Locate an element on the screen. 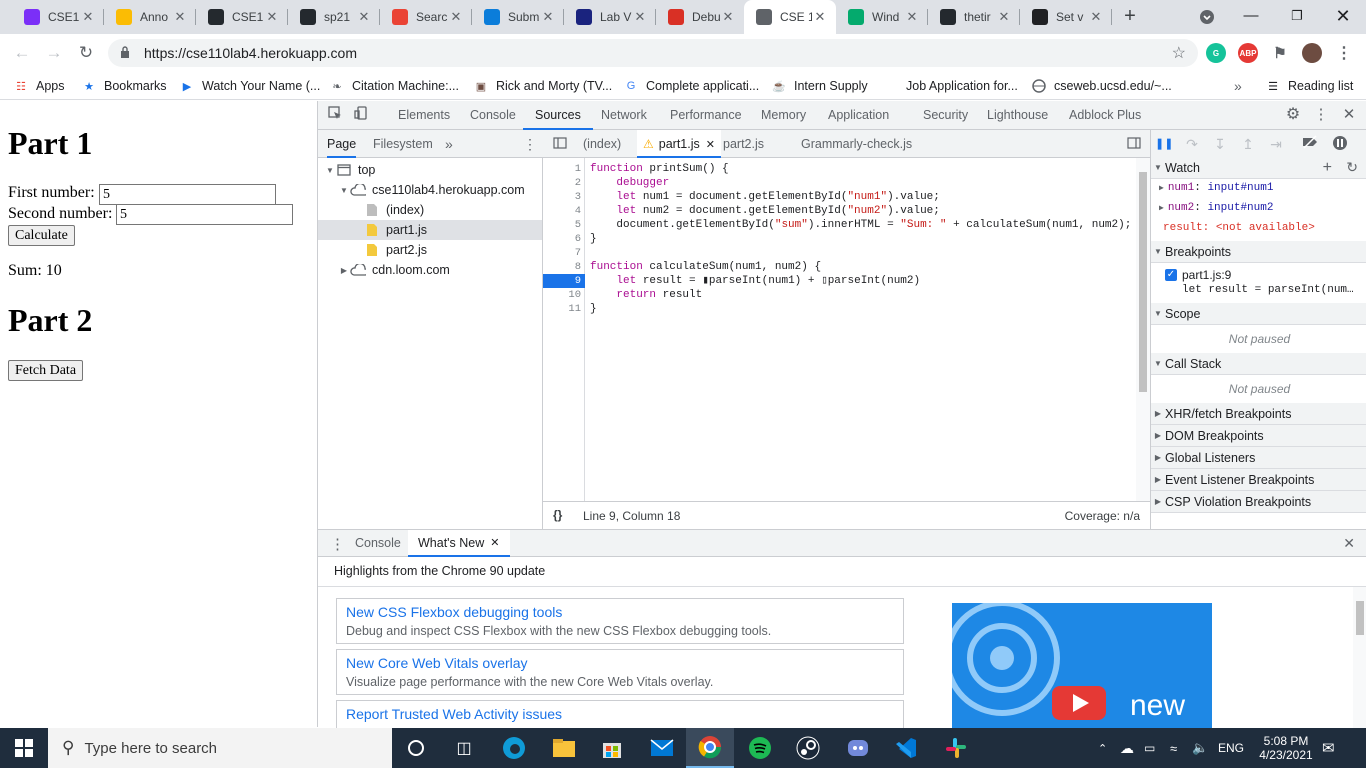  adblock-extension-icon: ABP is located at coordinates (1248, 53).